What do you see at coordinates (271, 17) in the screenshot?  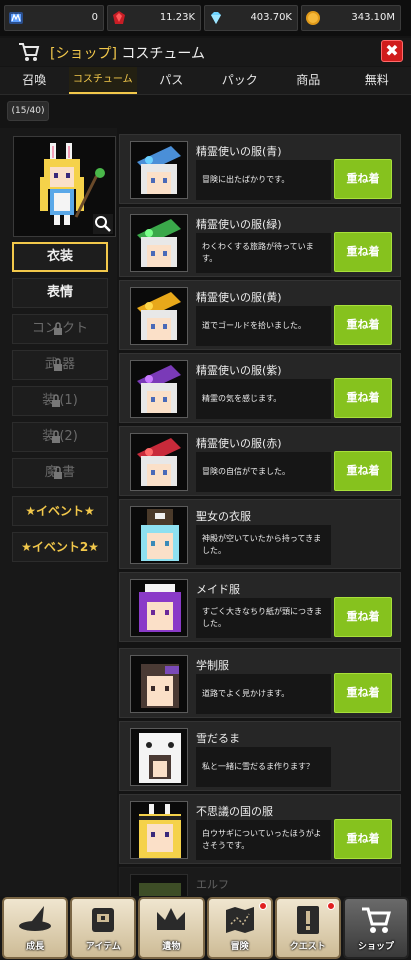 I see `diamond-value: 403.70K` at bounding box center [271, 17].